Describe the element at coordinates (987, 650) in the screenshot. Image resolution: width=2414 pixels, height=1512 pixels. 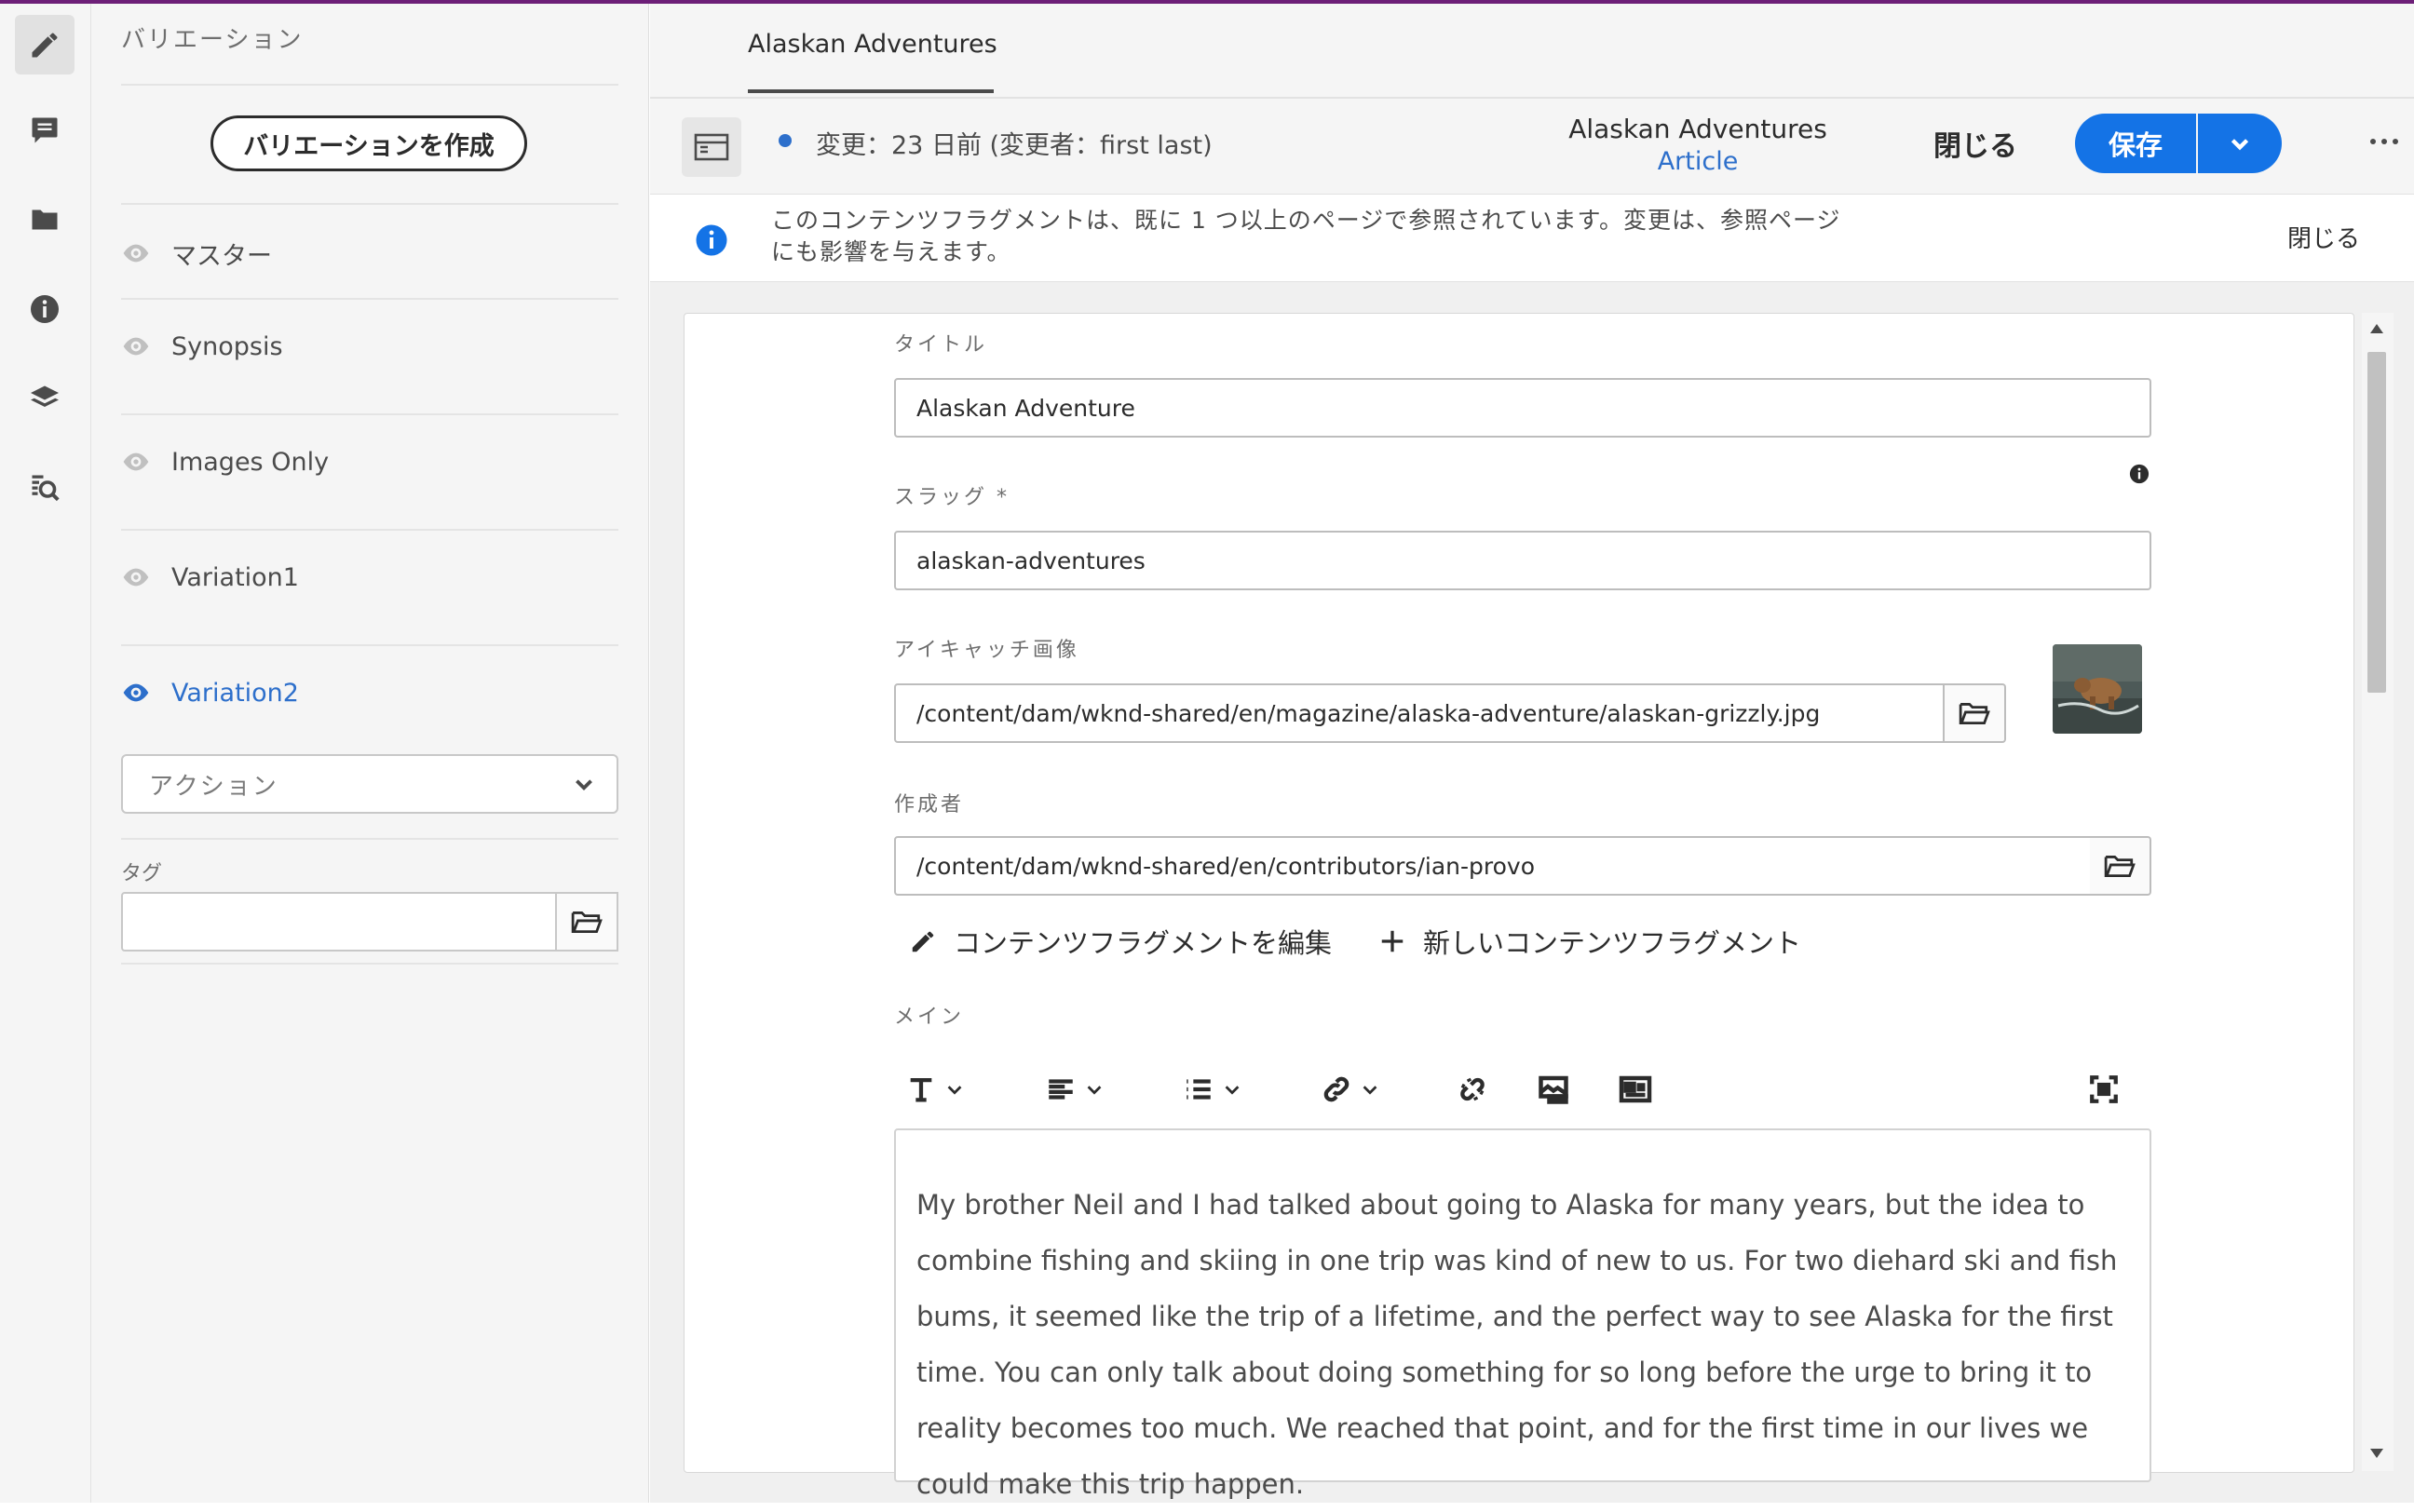
I see `image-label: アイキャッチ画像` at that location.